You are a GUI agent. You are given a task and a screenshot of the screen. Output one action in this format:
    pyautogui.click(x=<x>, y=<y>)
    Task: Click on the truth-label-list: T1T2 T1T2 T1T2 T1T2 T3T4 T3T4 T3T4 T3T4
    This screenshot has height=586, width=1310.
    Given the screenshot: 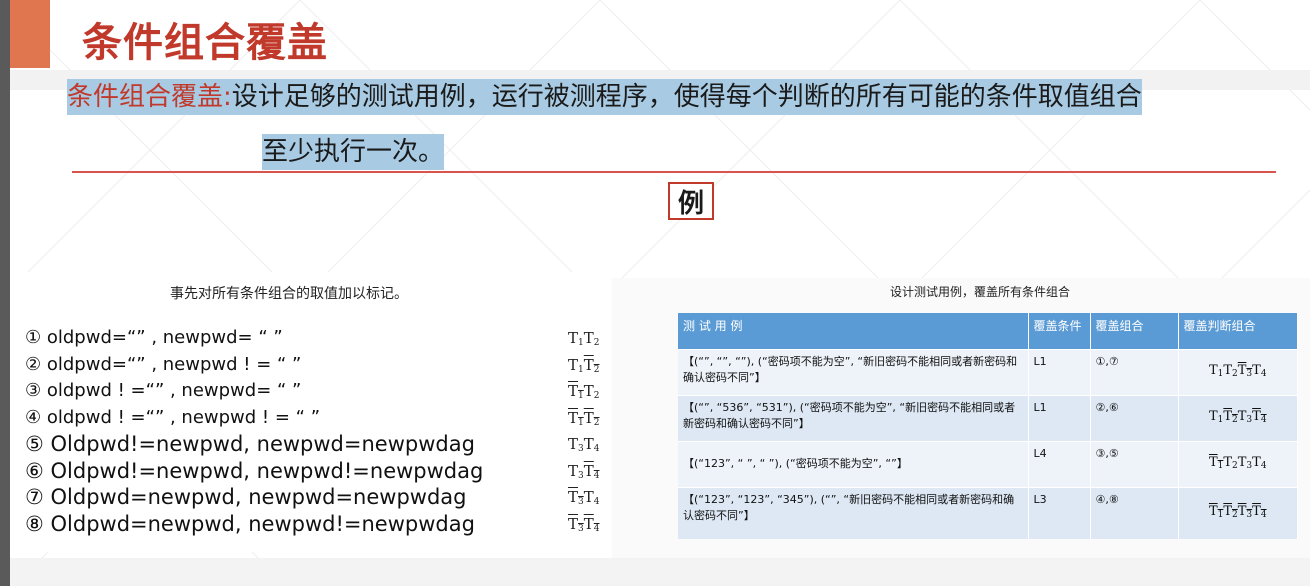 What is the action you would take?
    pyautogui.click(x=584, y=431)
    